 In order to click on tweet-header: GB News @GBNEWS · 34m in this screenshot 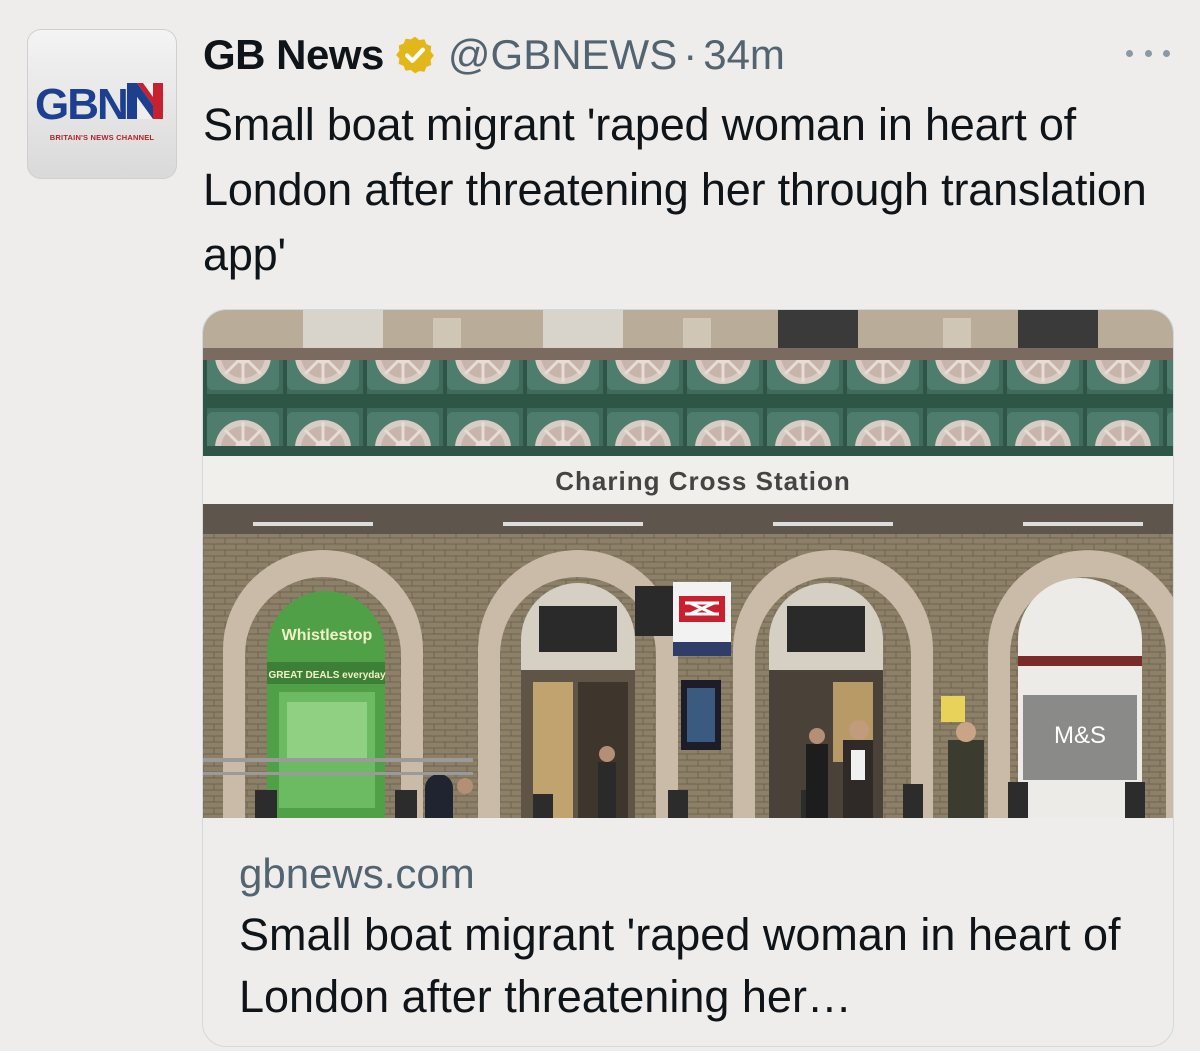, I will do `click(494, 55)`.